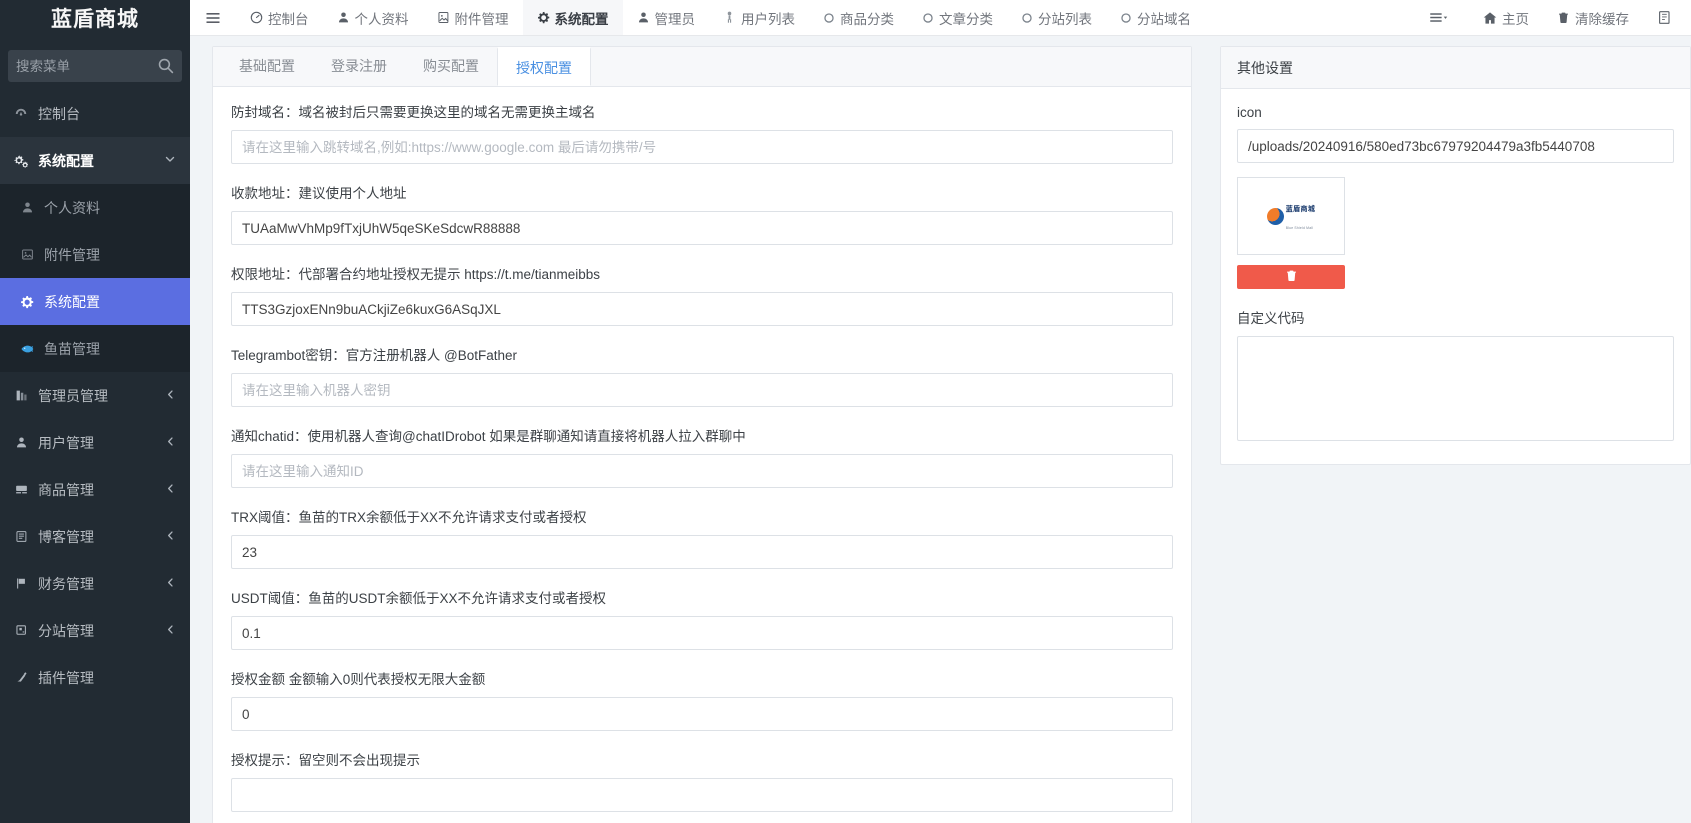 The height and width of the screenshot is (823, 1691). What do you see at coordinates (95, 677) in the screenshot?
I see `sidebar-item-plugin-manage: 插件管理` at bounding box center [95, 677].